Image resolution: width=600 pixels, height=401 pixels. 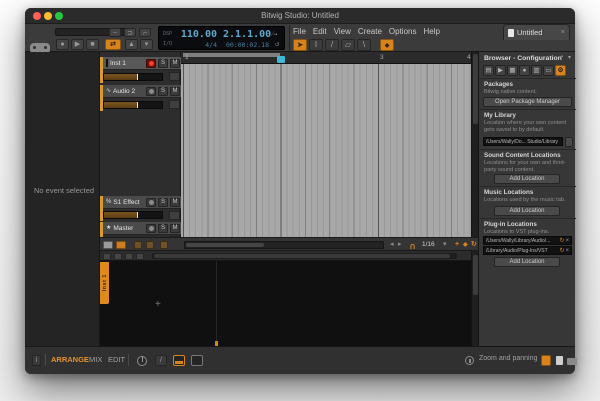 I want to click on title-bar: Bitwig Studio: Untitled, so click(x=300, y=16).